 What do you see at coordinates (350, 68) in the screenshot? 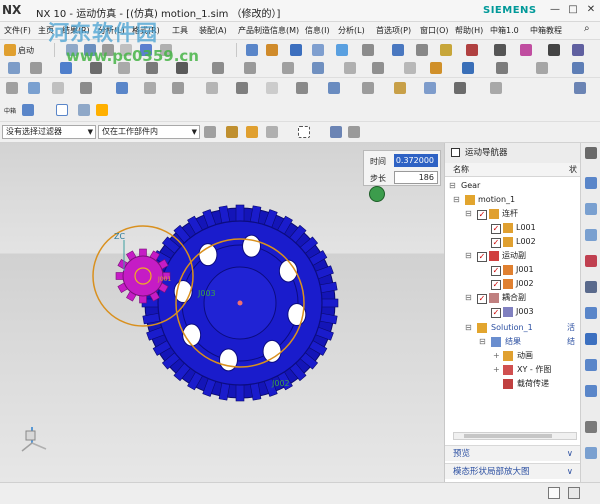
I see `solver-icon` at bounding box center [350, 68].